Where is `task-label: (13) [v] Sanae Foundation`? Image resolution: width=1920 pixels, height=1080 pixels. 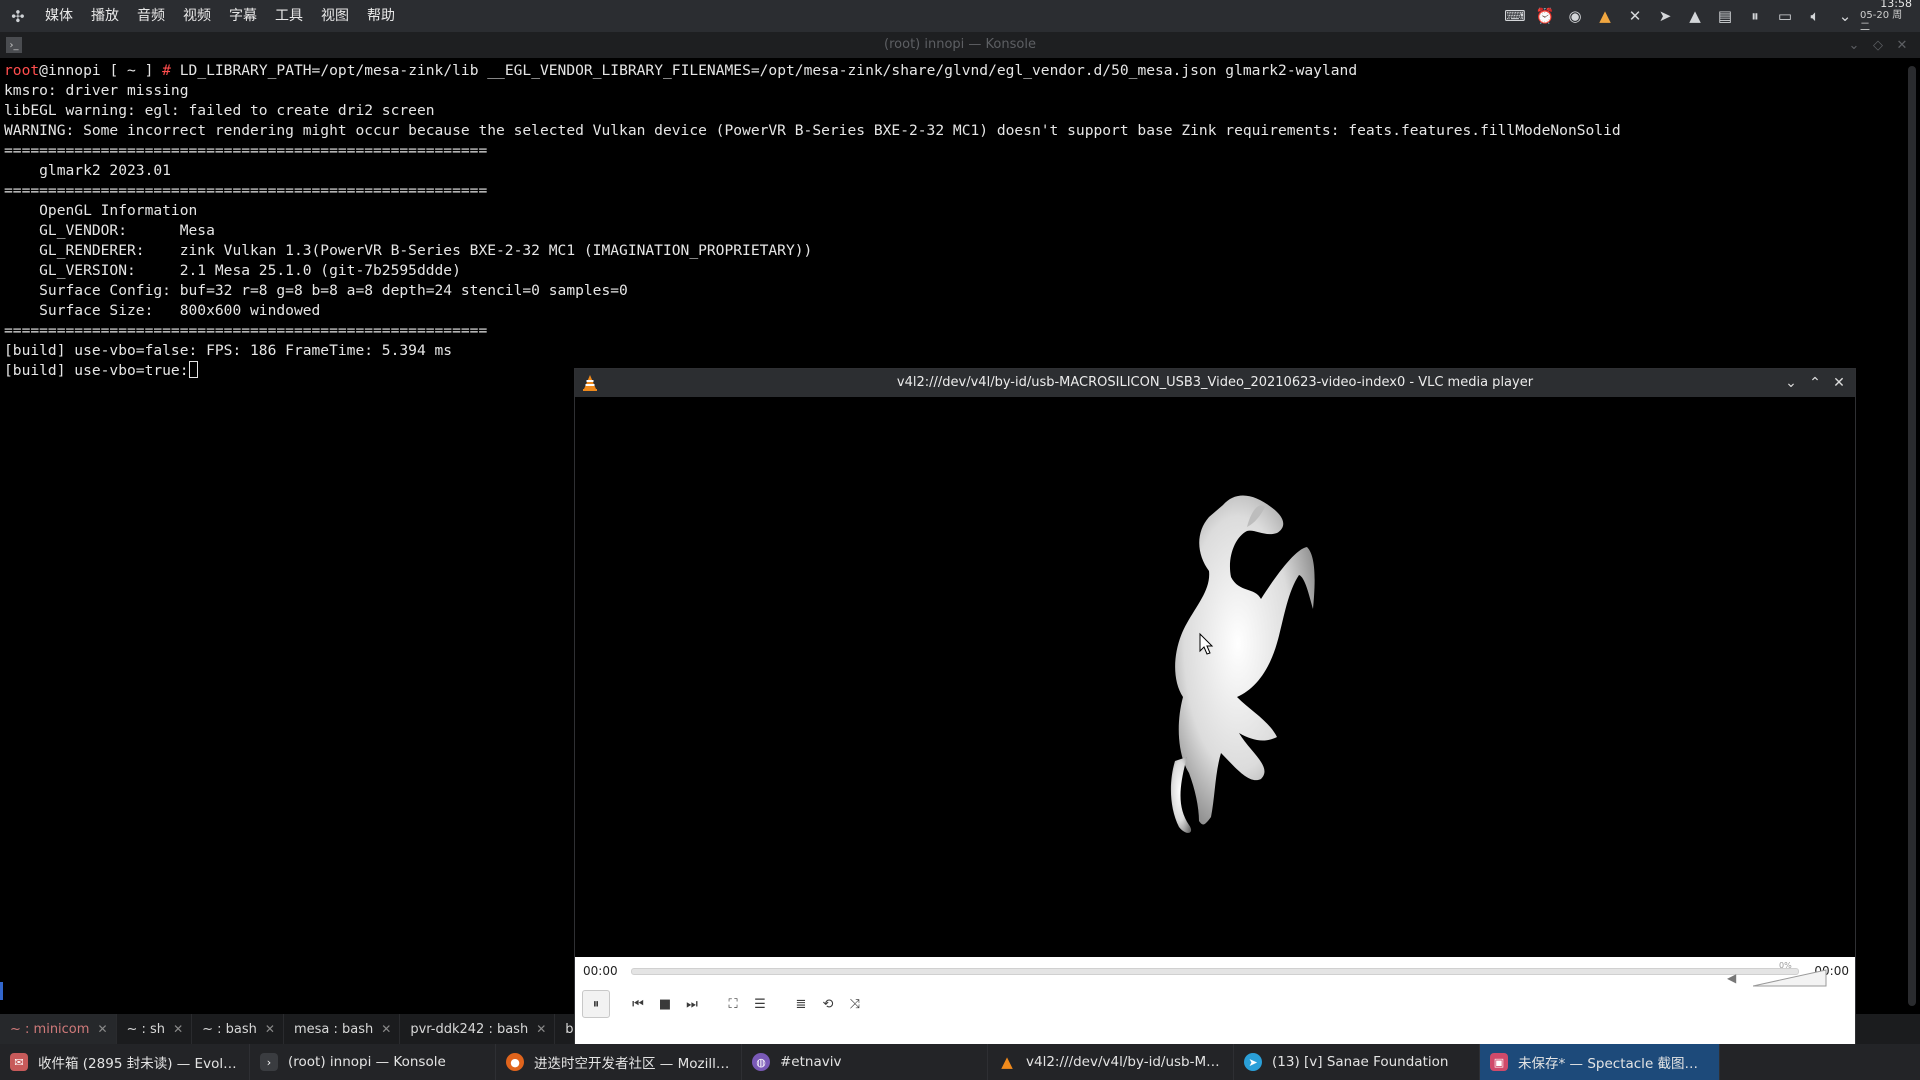 task-label: (13) [v] Sanae Foundation is located at coordinates (1360, 1062).